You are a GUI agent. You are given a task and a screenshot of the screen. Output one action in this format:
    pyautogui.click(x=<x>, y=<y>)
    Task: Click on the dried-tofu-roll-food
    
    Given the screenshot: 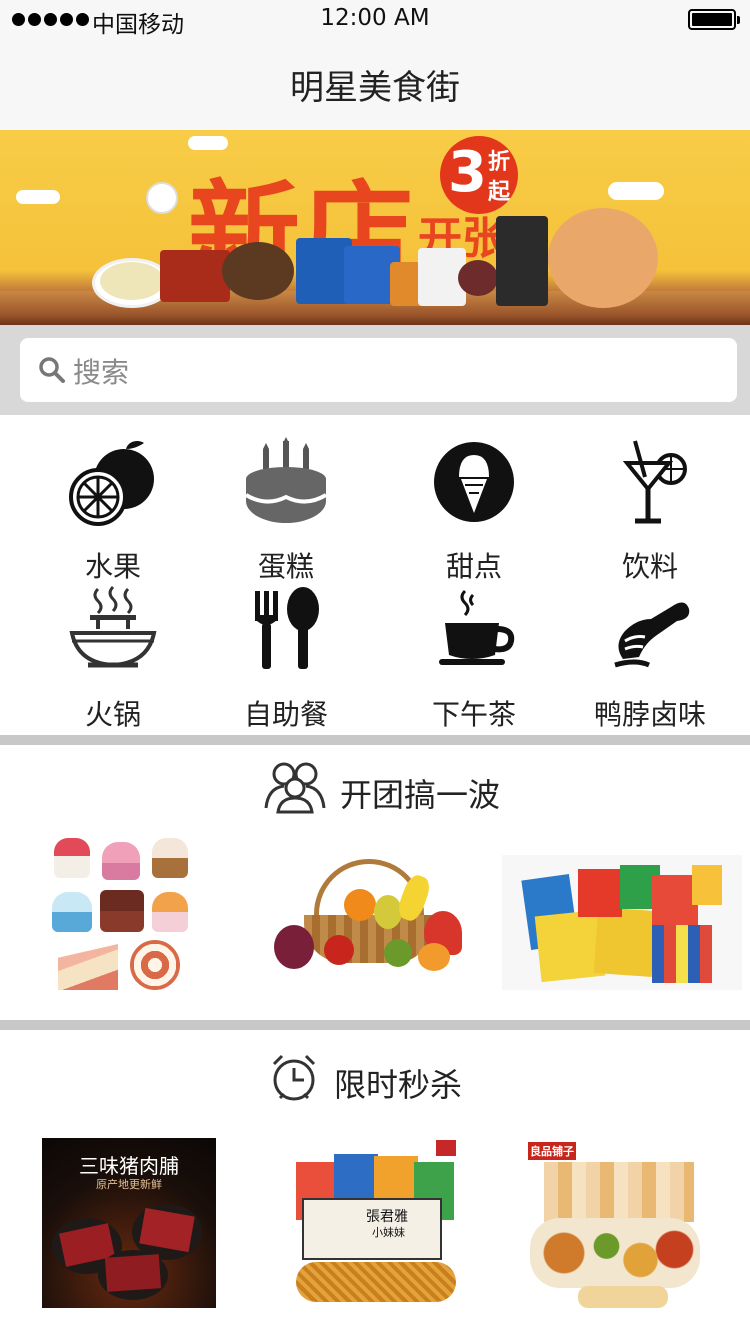 What is the action you would take?
    pyautogui.click(x=603, y=258)
    